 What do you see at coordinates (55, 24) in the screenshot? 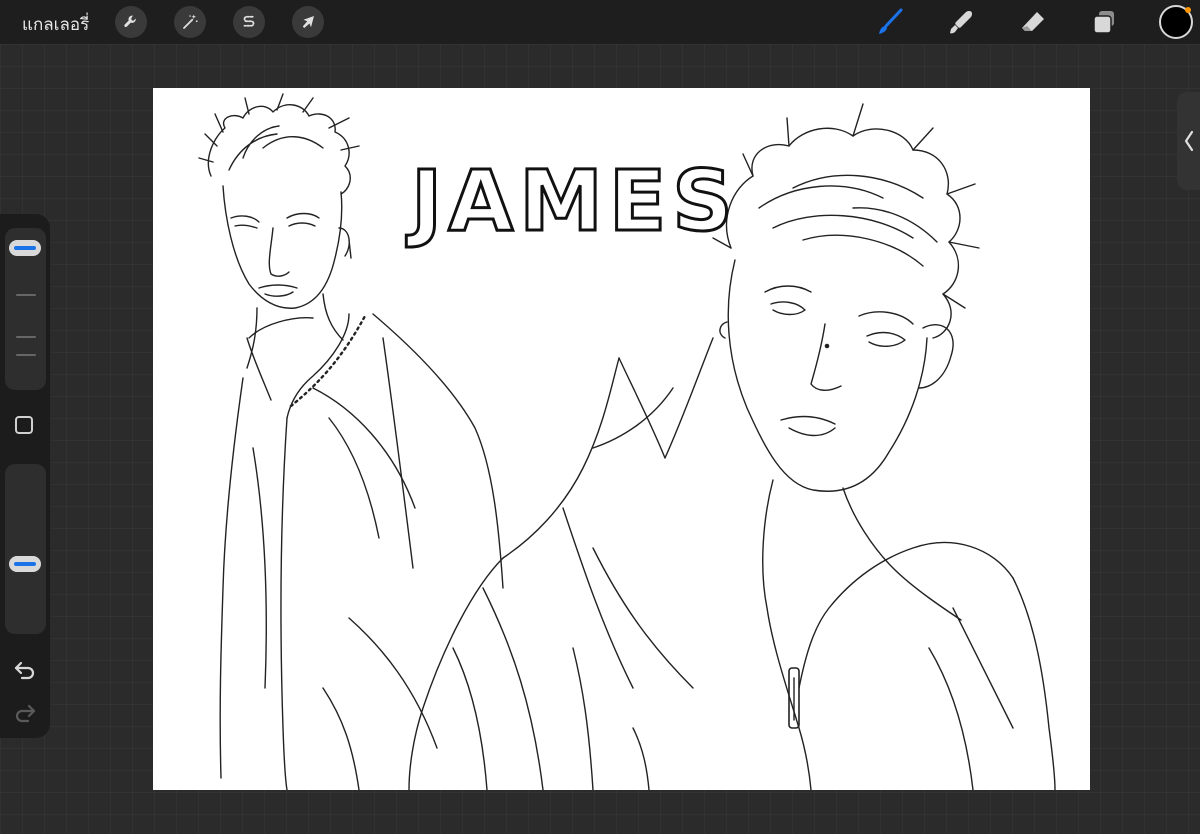
I see `gallery-button: แกลเลอรี่` at bounding box center [55, 24].